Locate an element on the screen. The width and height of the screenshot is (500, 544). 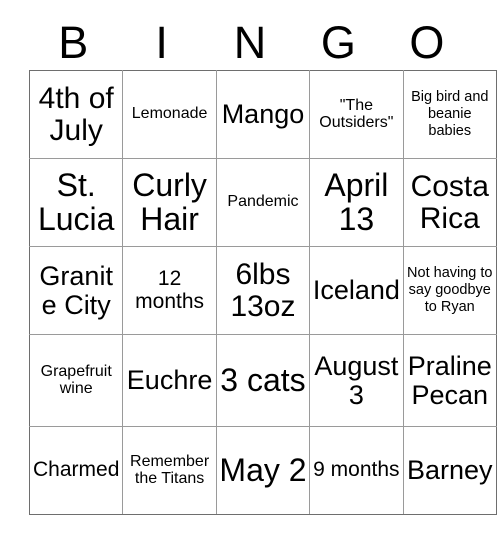
bingo-square-text: Granite City is located at coordinates (76, 290).